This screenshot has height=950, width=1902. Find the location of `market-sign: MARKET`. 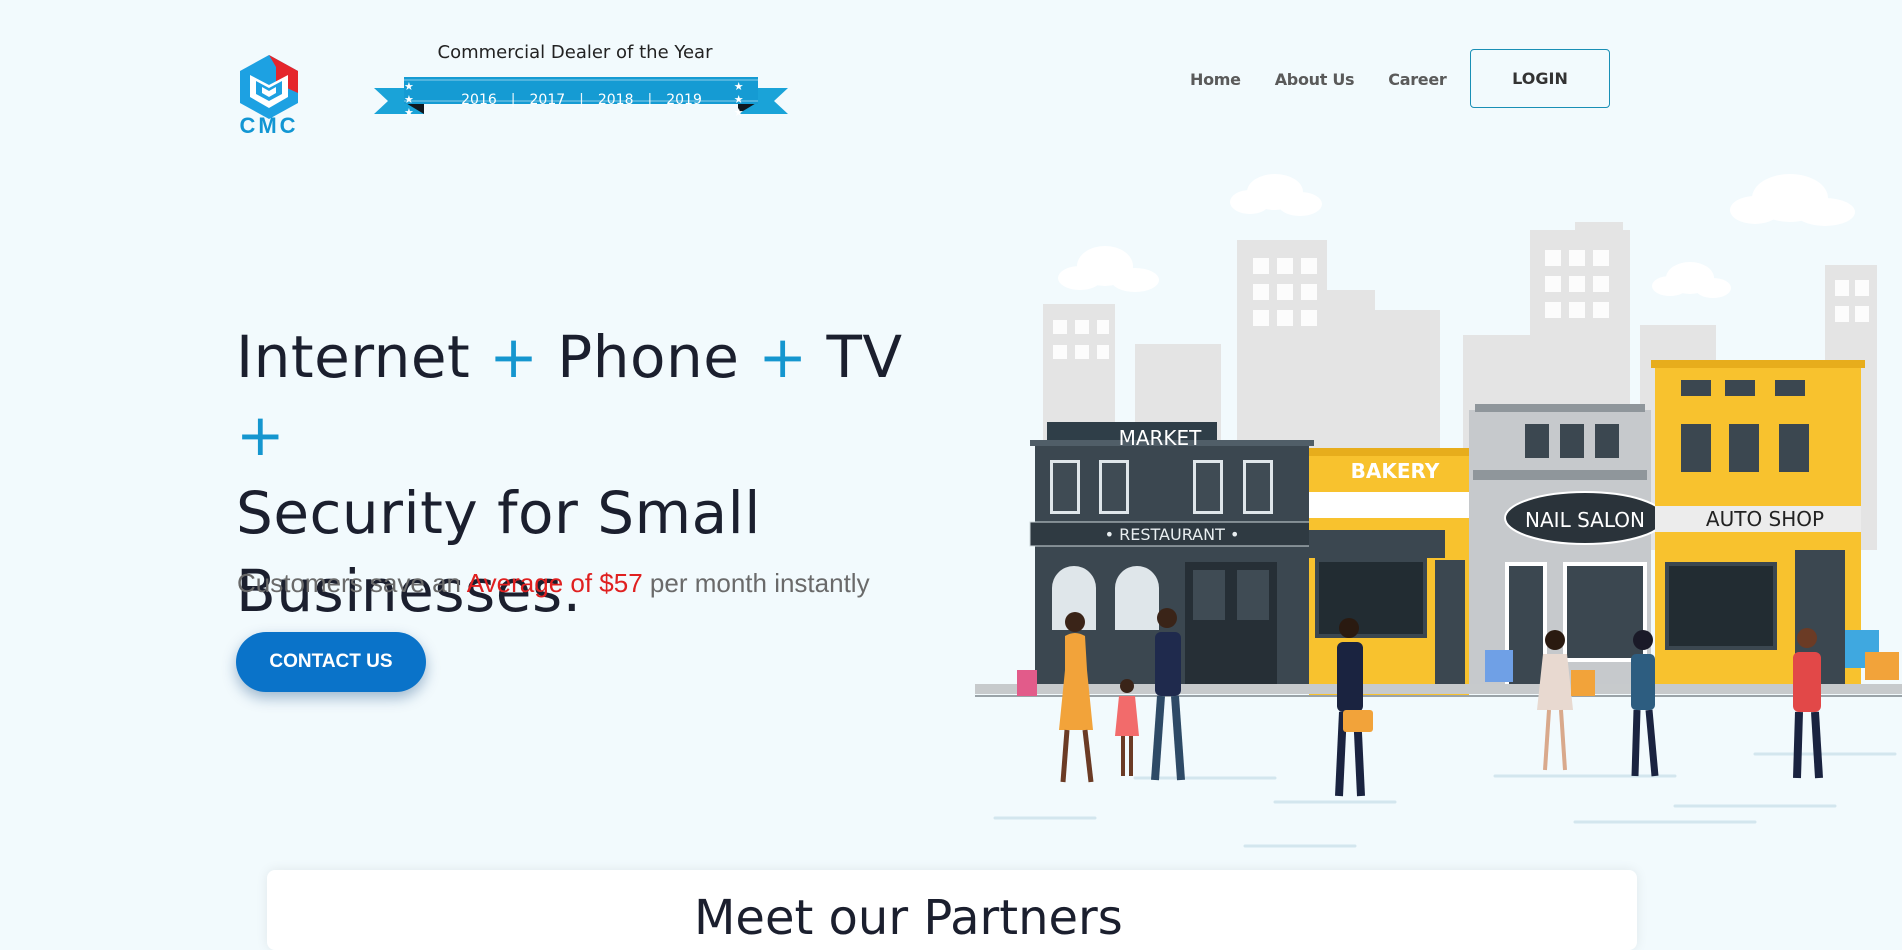

market-sign: MARKET is located at coordinates (1161, 438).